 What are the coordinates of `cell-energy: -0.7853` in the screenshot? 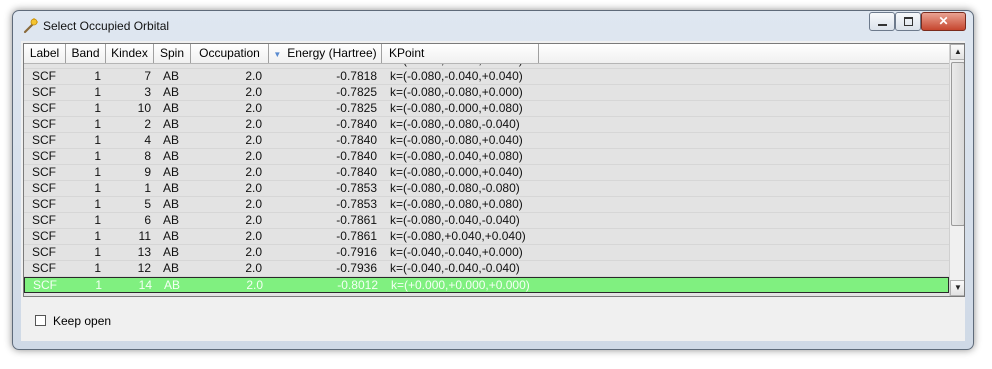 It's located at (356, 204).